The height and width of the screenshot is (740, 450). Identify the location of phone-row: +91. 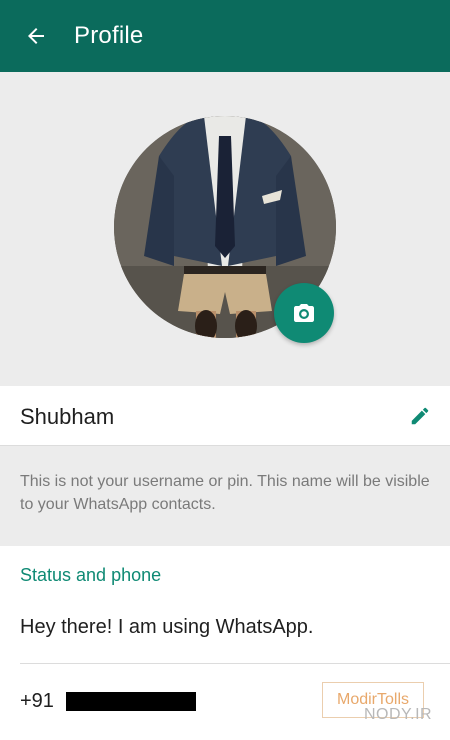
(108, 701).